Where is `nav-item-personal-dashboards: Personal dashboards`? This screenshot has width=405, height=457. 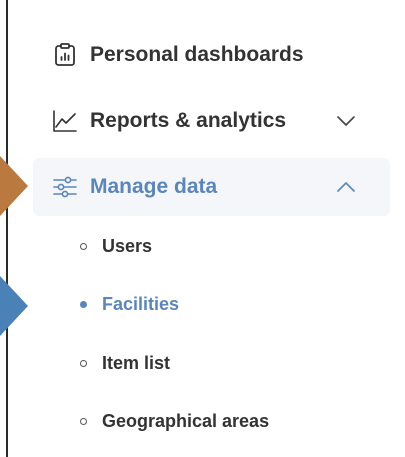 nav-item-personal-dashboards: Personal dashboards is located at coordinates (211, 55).